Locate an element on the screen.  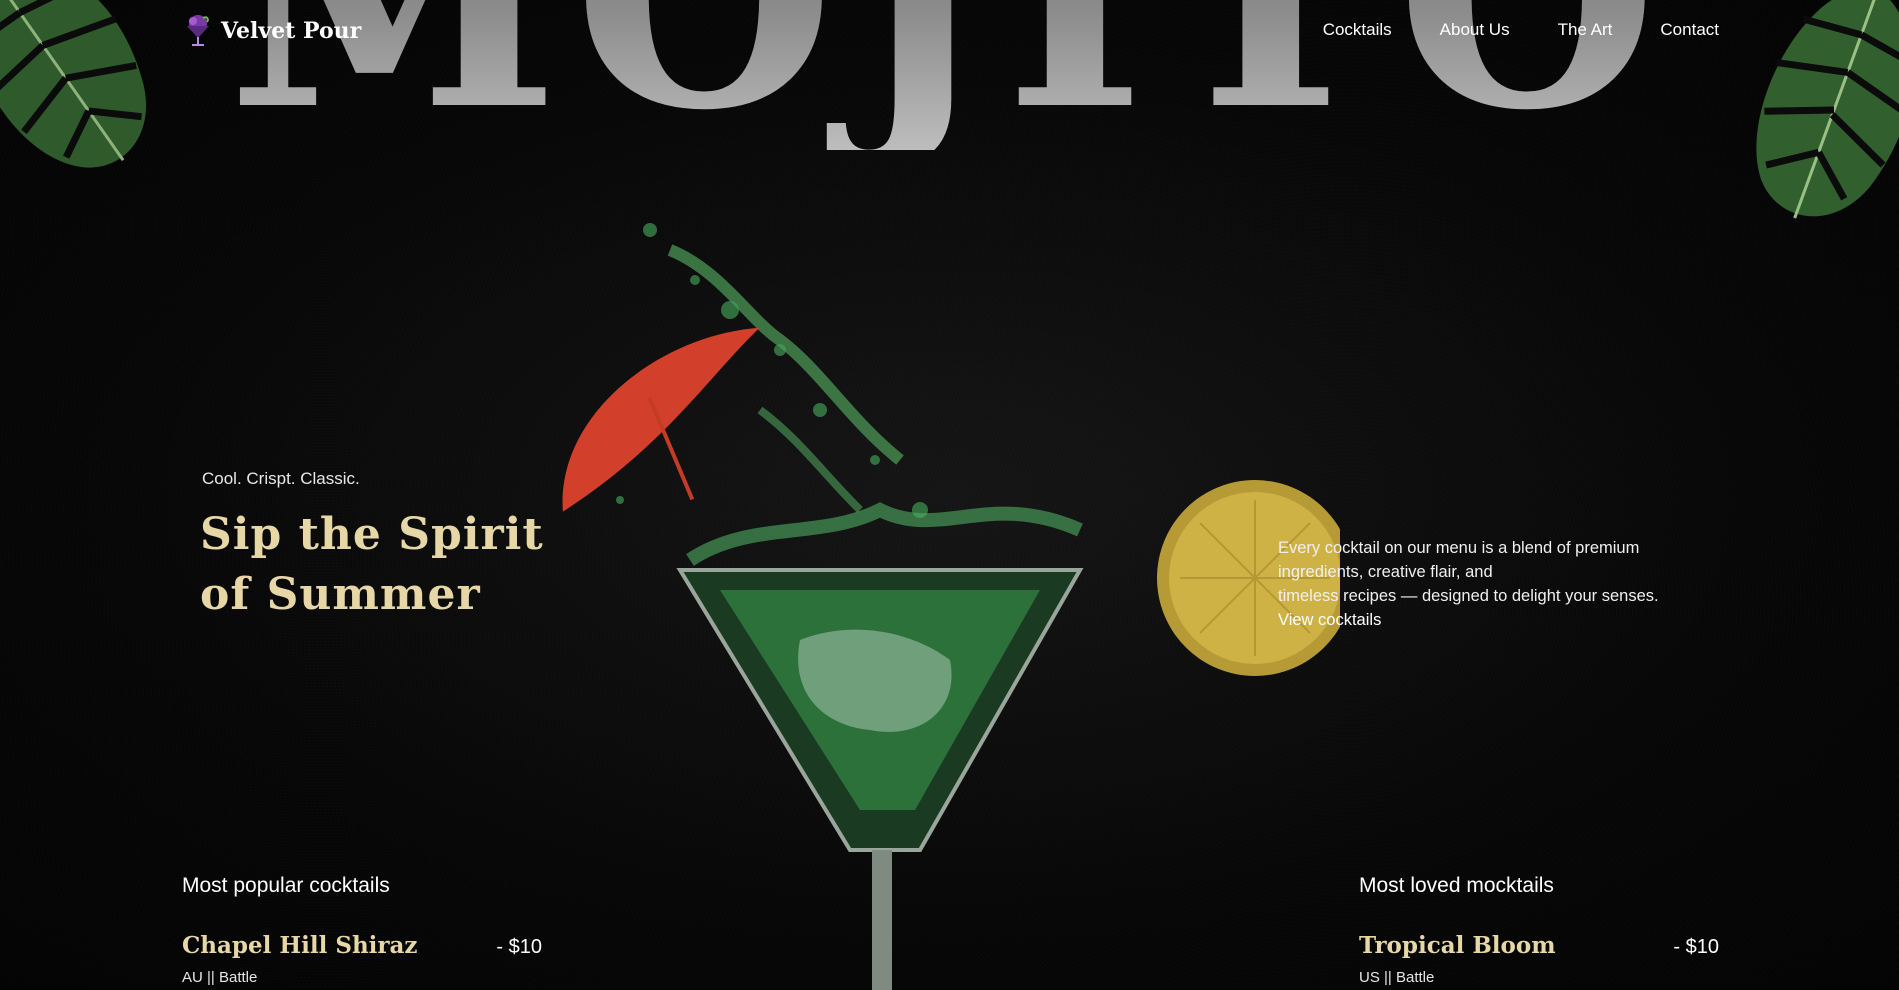
hero-headline-line-1: Sip the Spirit is located at coordinates (372, 534).